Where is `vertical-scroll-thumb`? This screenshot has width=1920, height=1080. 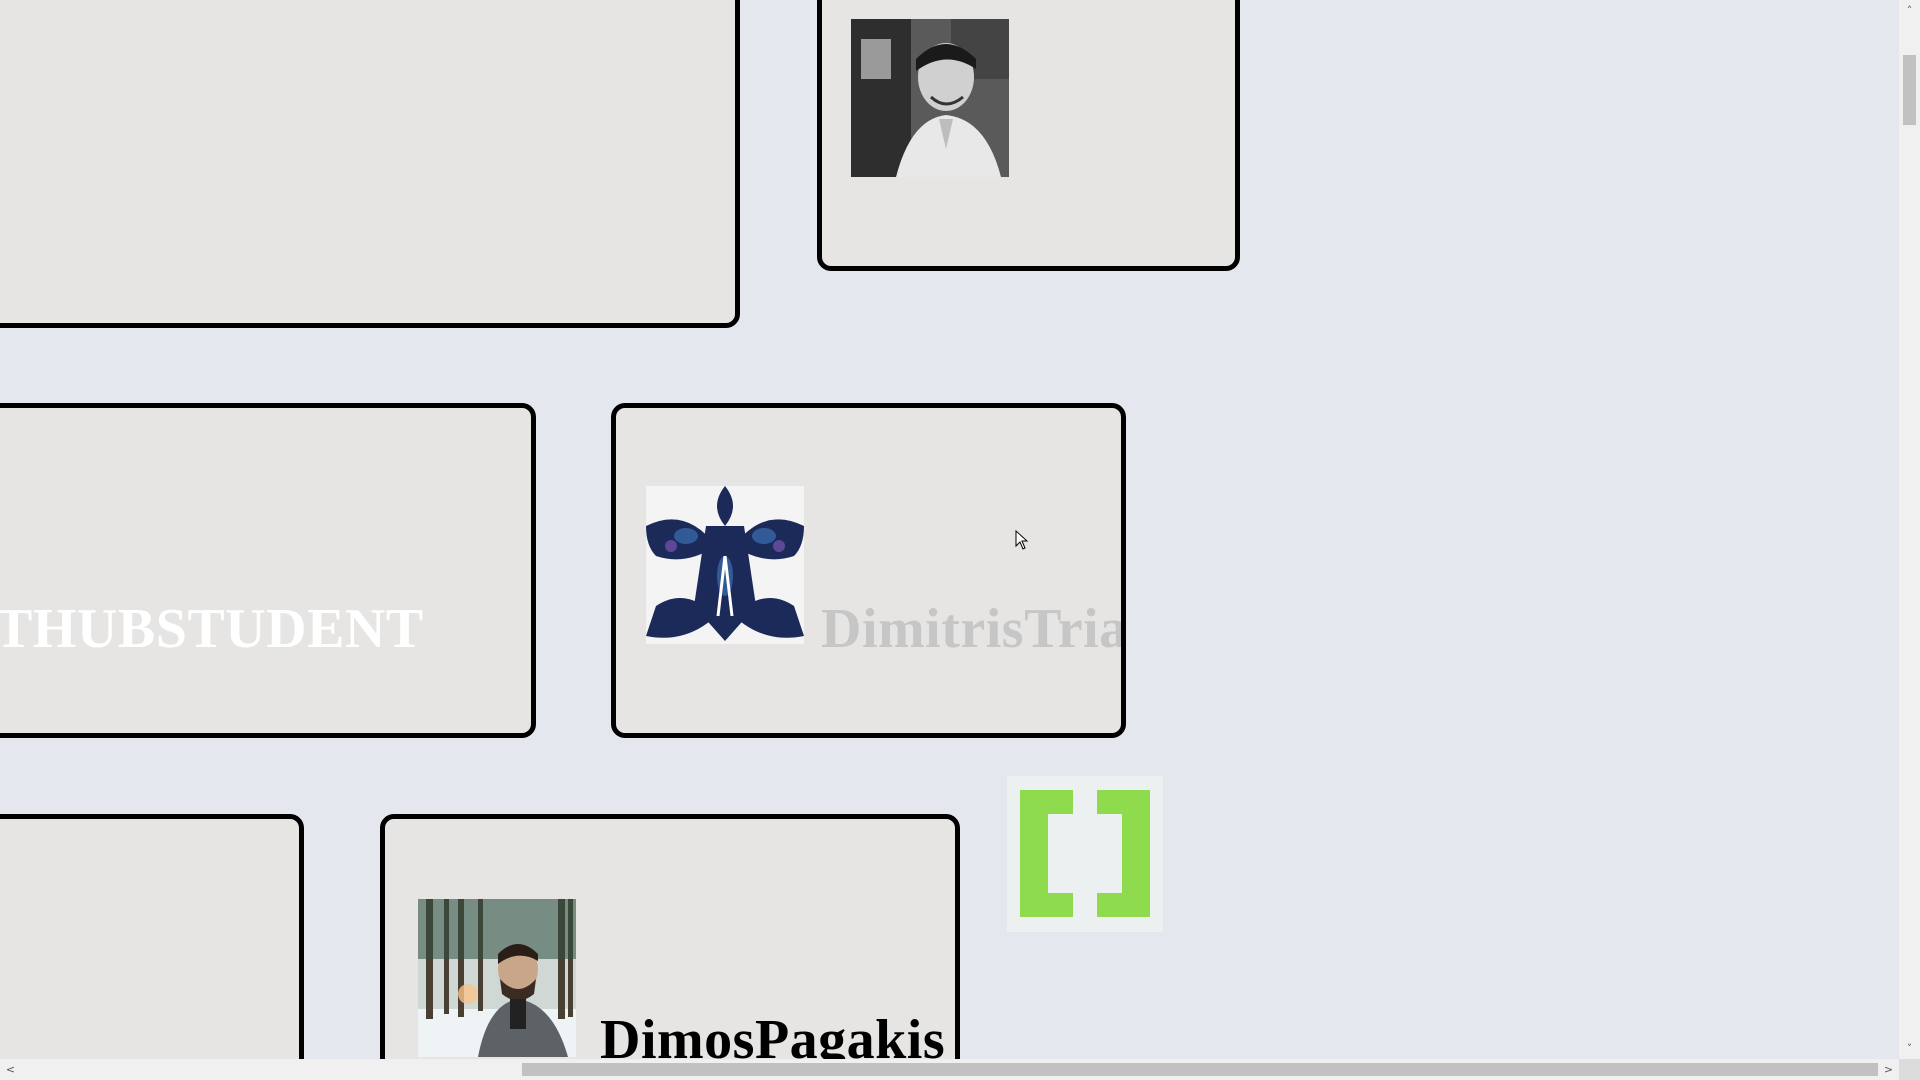 vertical-scroll-thumb is located at coordinates (1909, 90).